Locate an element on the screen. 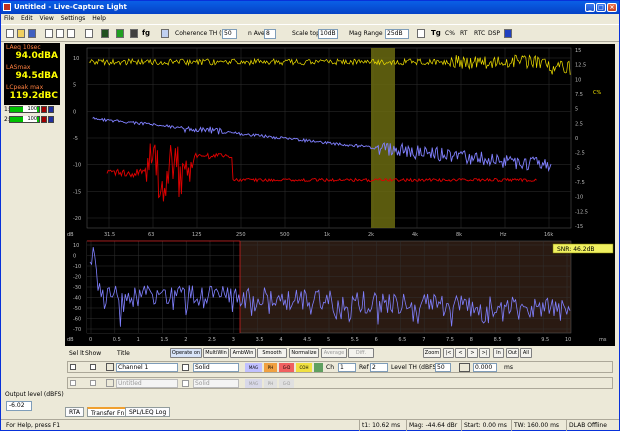  meter-value-3: 119.2dBC is located at coordinates (33, 96).